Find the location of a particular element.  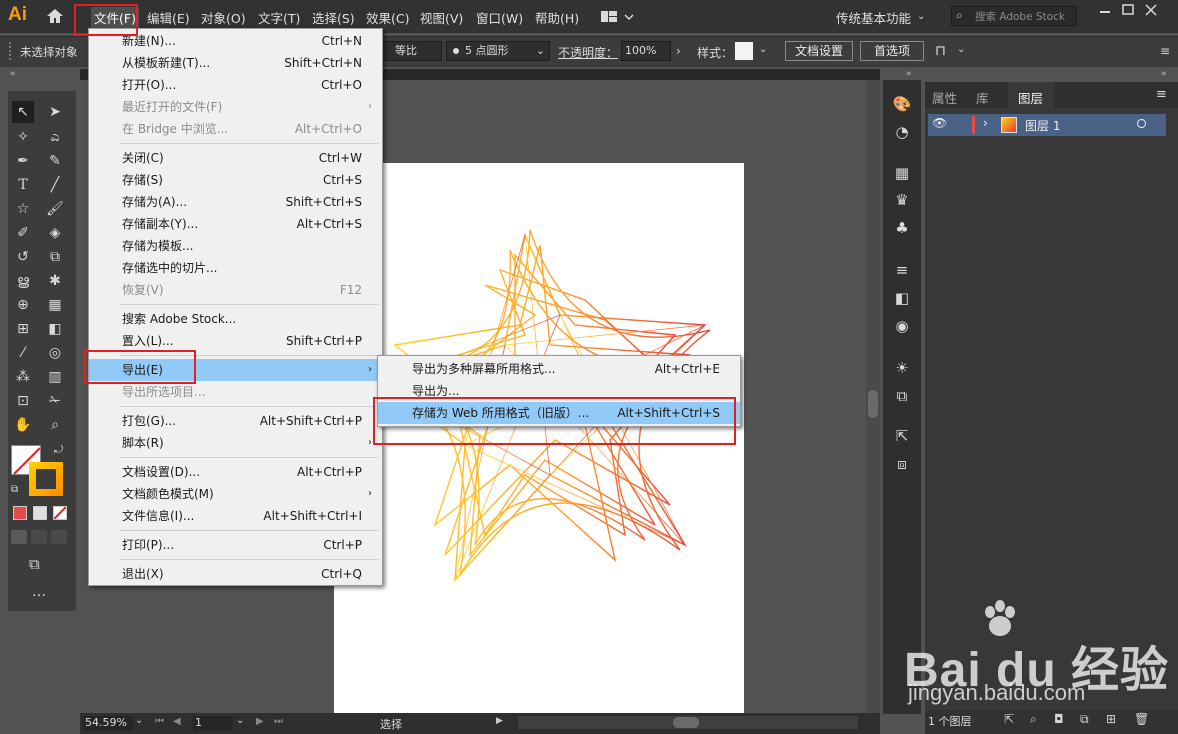

draw-normal-icon is located at coordinates (19, 537).